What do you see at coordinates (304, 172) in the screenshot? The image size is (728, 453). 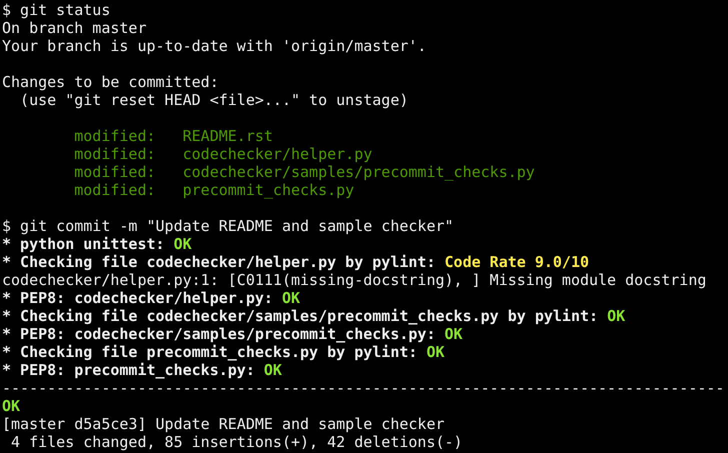 I see `terminal-line: modified: codechecker/samples/precommit_checks.py` at bounding box center [304, 172].